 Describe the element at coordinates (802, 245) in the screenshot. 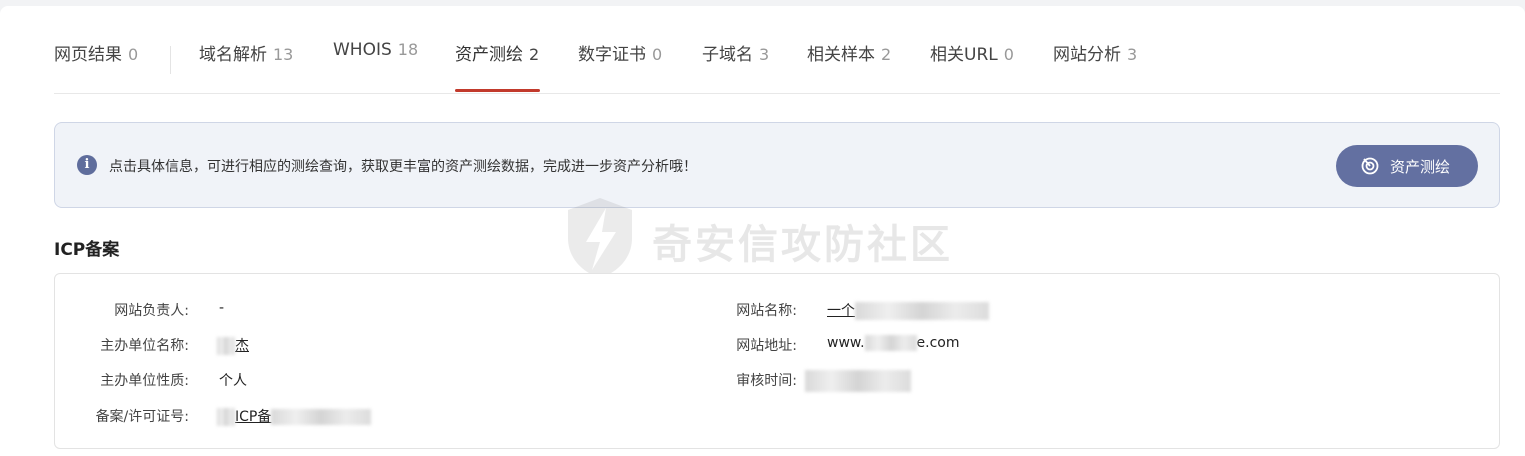

I see `watermark-text: 奇安信攻防社区` at that location.